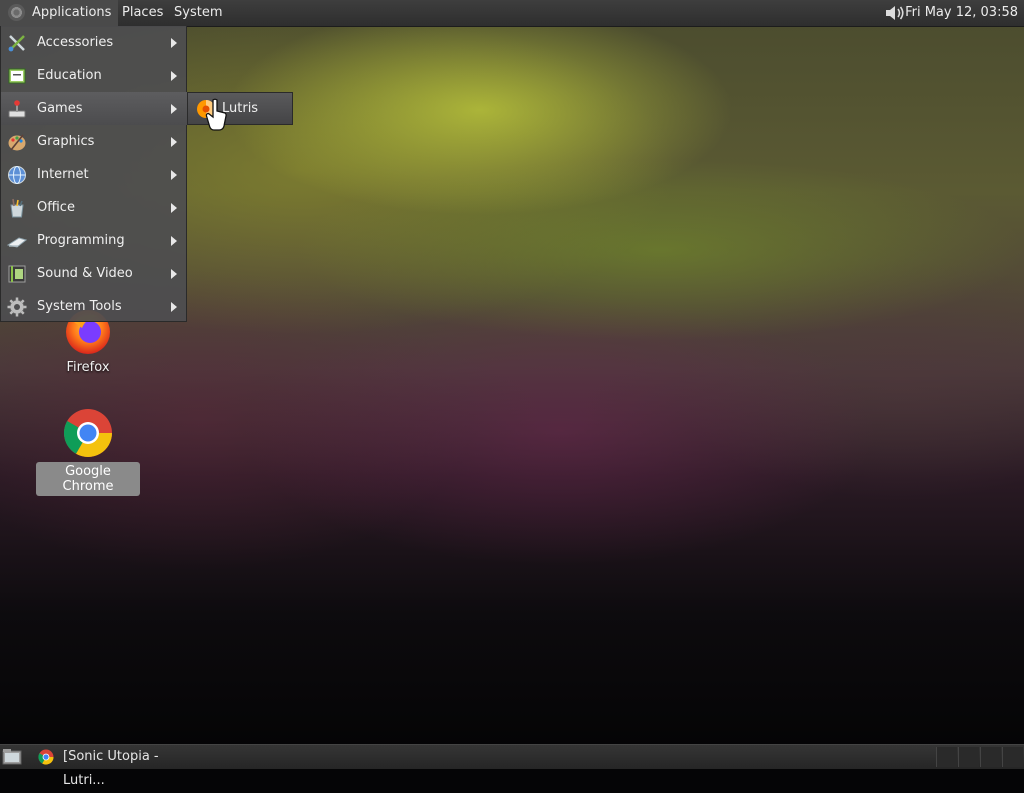 The image size is (1024, 793). What do you see at coordinates (17, 175) in the screenshot?
I see `internet-icon` at bounding box center [17, 175].